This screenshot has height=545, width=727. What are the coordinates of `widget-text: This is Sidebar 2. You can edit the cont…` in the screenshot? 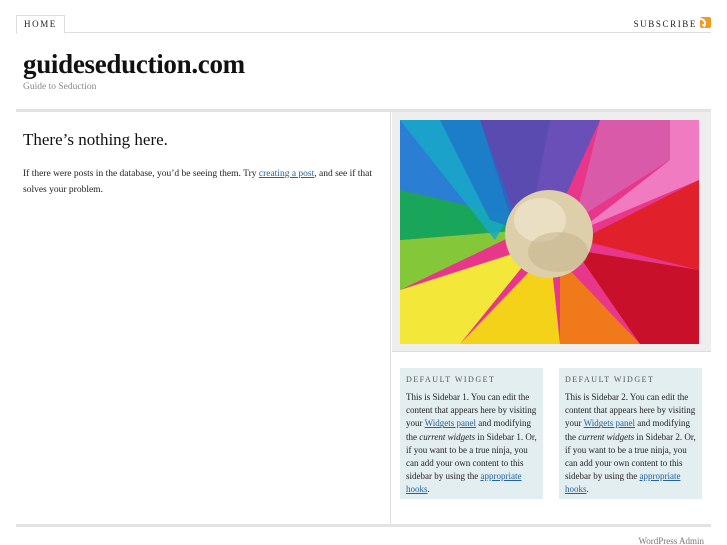 It's located at (630, 444).